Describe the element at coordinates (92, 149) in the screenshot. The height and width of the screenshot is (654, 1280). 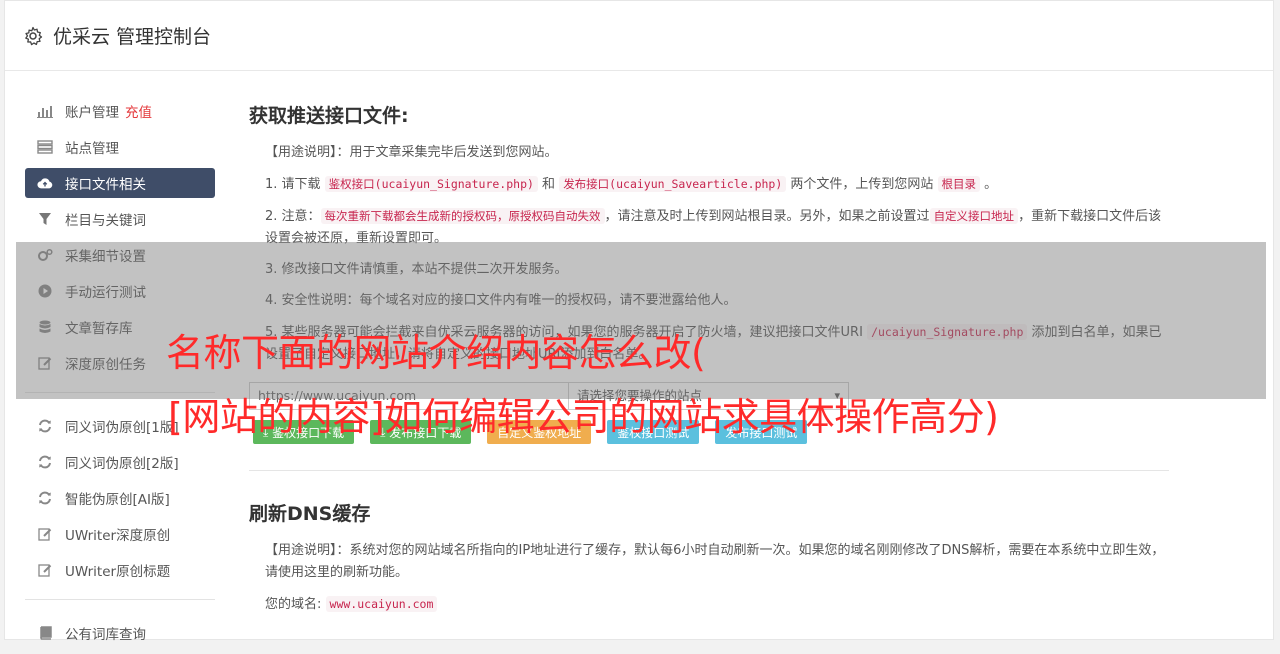
I see `sidebar-item-label: 站点管理` at that location.